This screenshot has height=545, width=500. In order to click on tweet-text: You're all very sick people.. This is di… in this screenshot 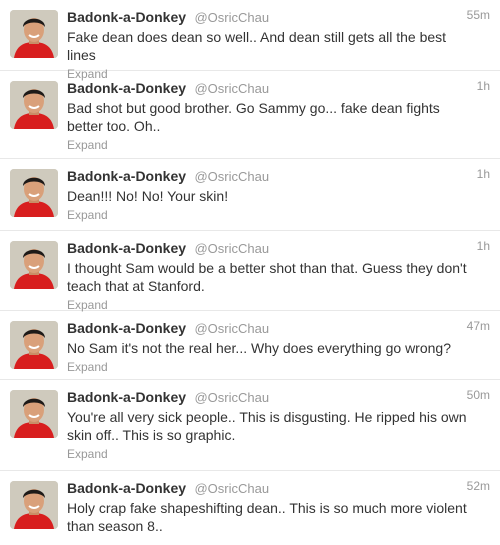, I will do `click(267, 426)`.